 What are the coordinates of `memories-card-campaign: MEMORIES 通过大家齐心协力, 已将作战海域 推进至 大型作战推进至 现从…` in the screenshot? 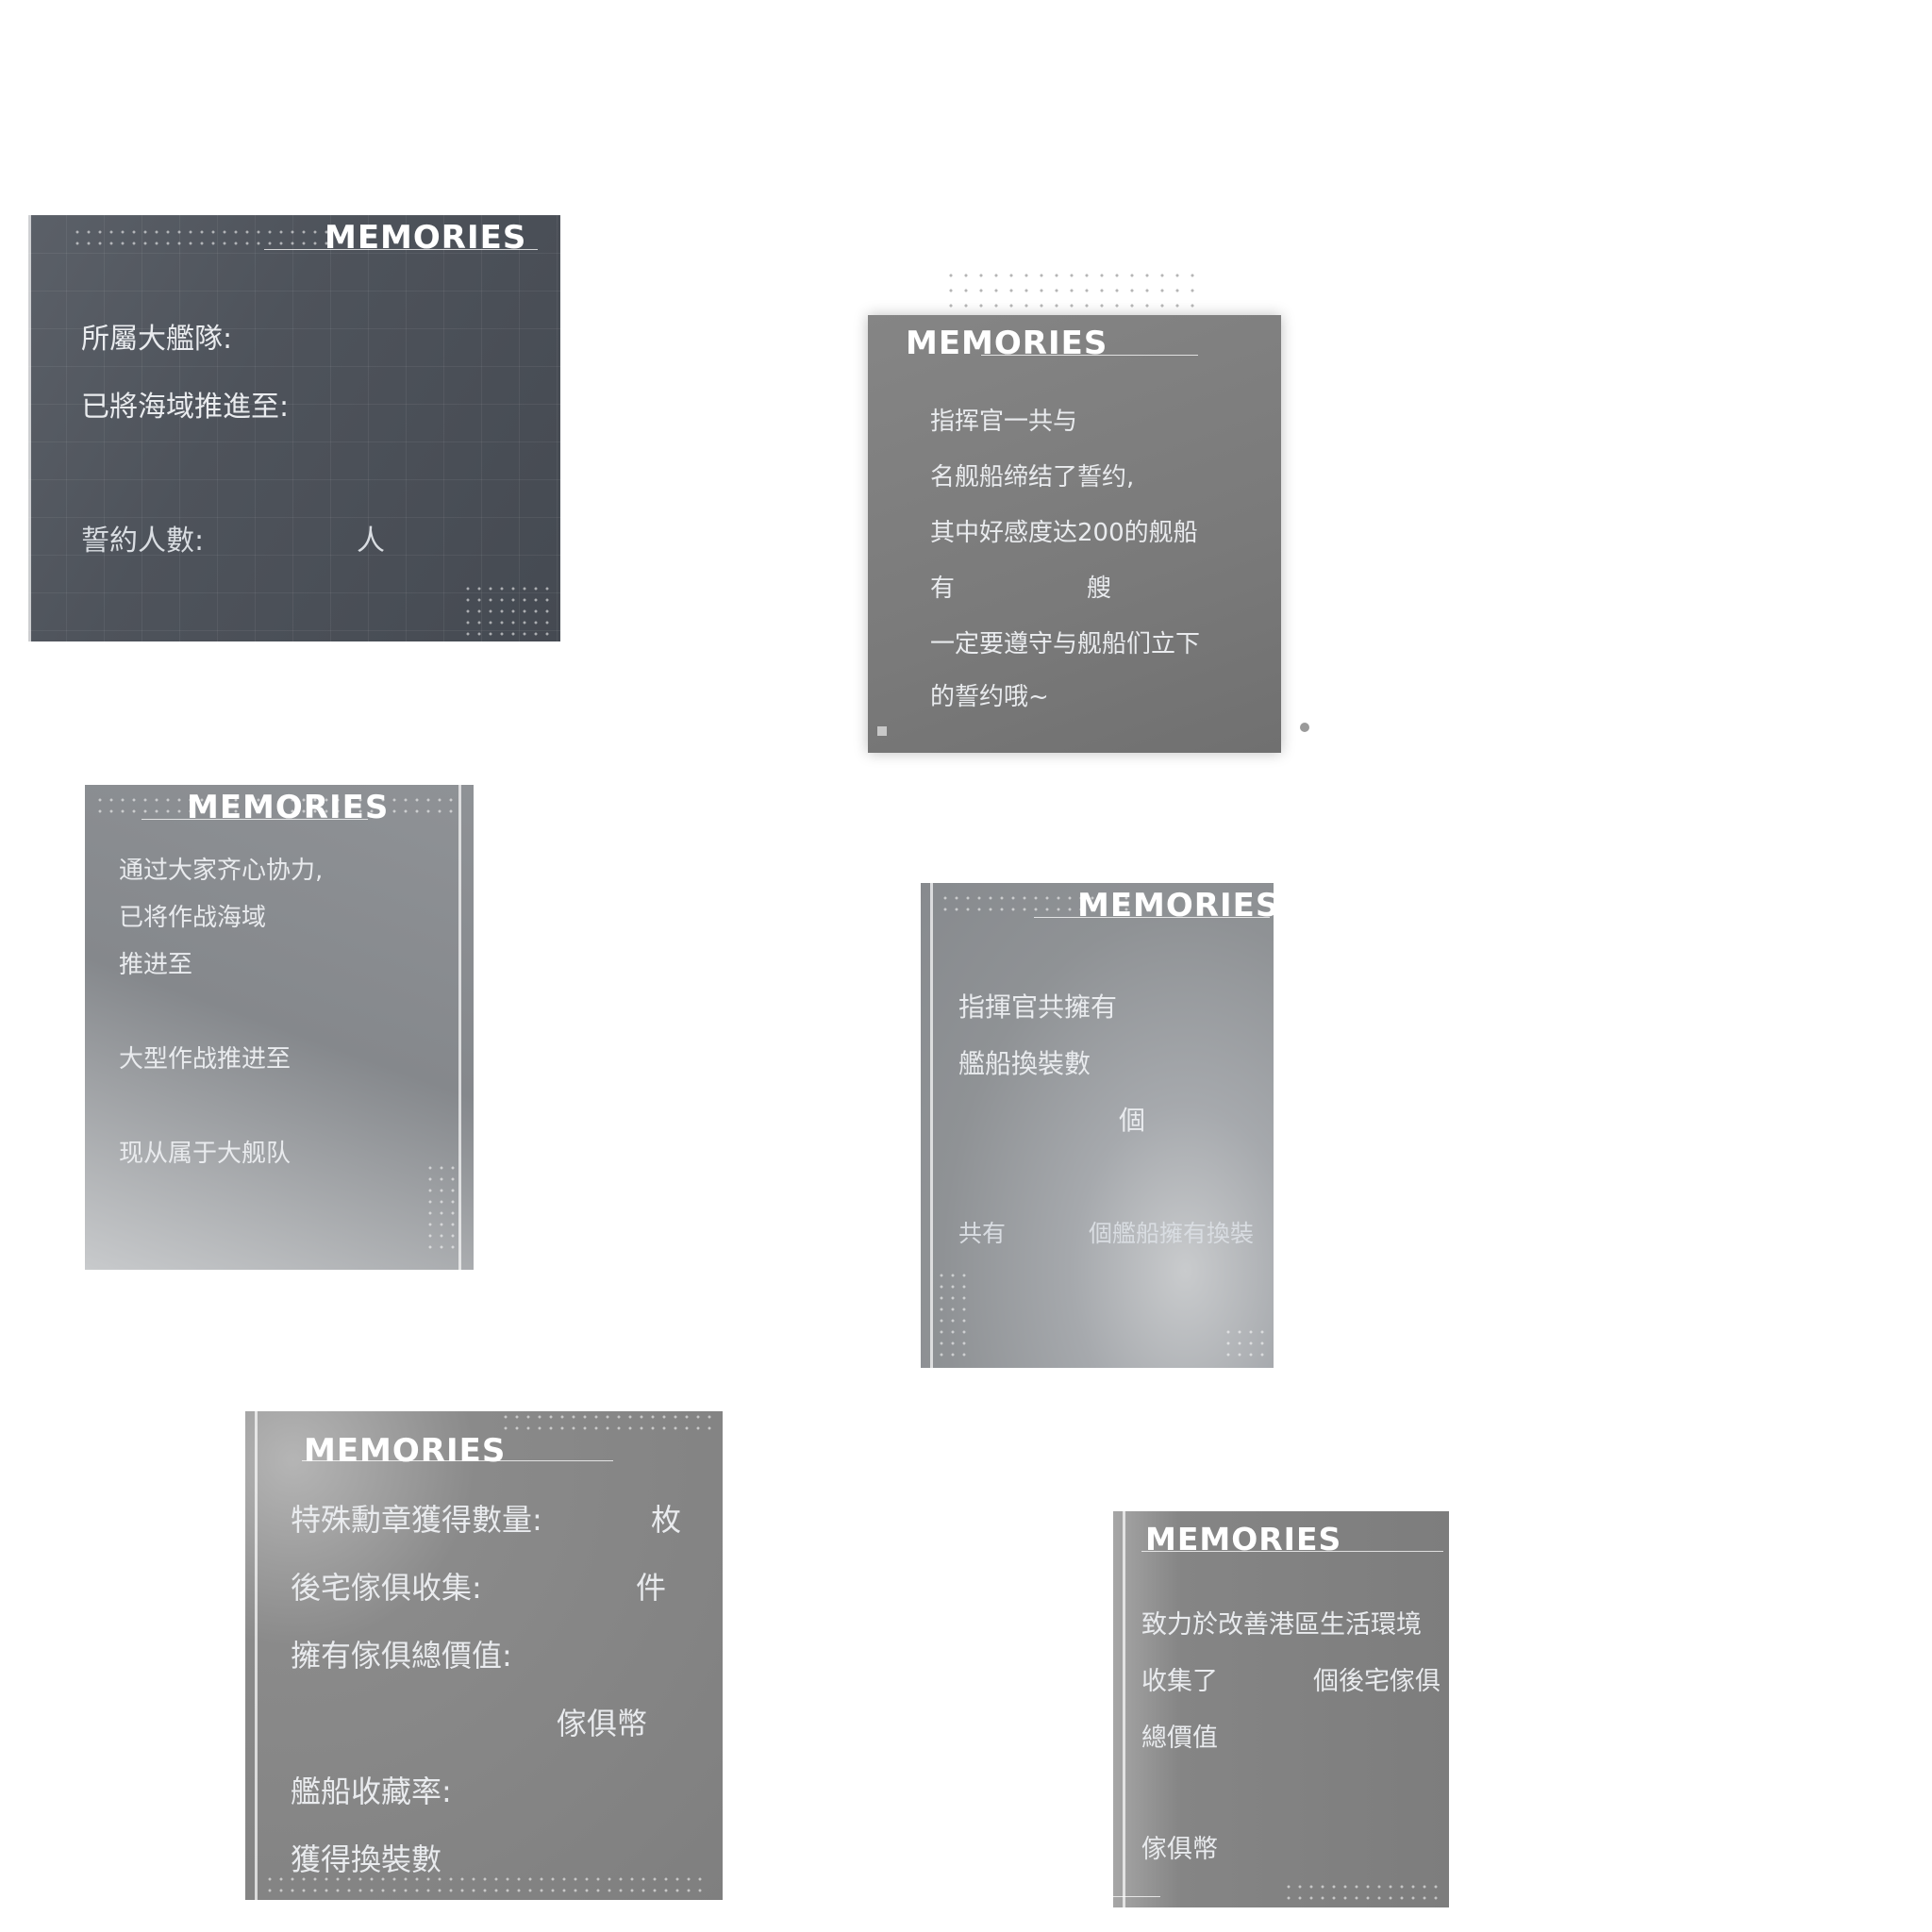 It's located at (279, 1027).